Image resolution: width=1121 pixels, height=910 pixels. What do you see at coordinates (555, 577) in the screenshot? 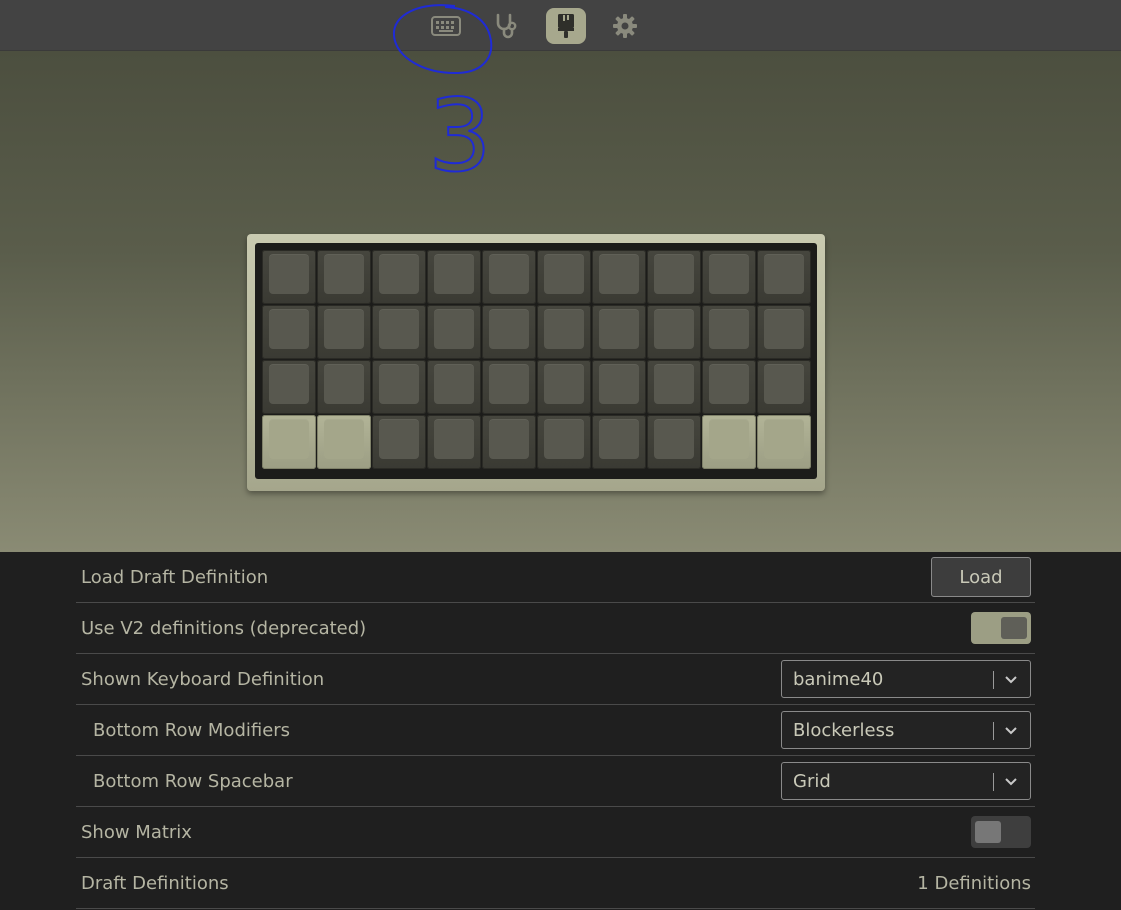
I see `row-load-draft: Load Draft Definition Load` at bounding box center [555, 577].